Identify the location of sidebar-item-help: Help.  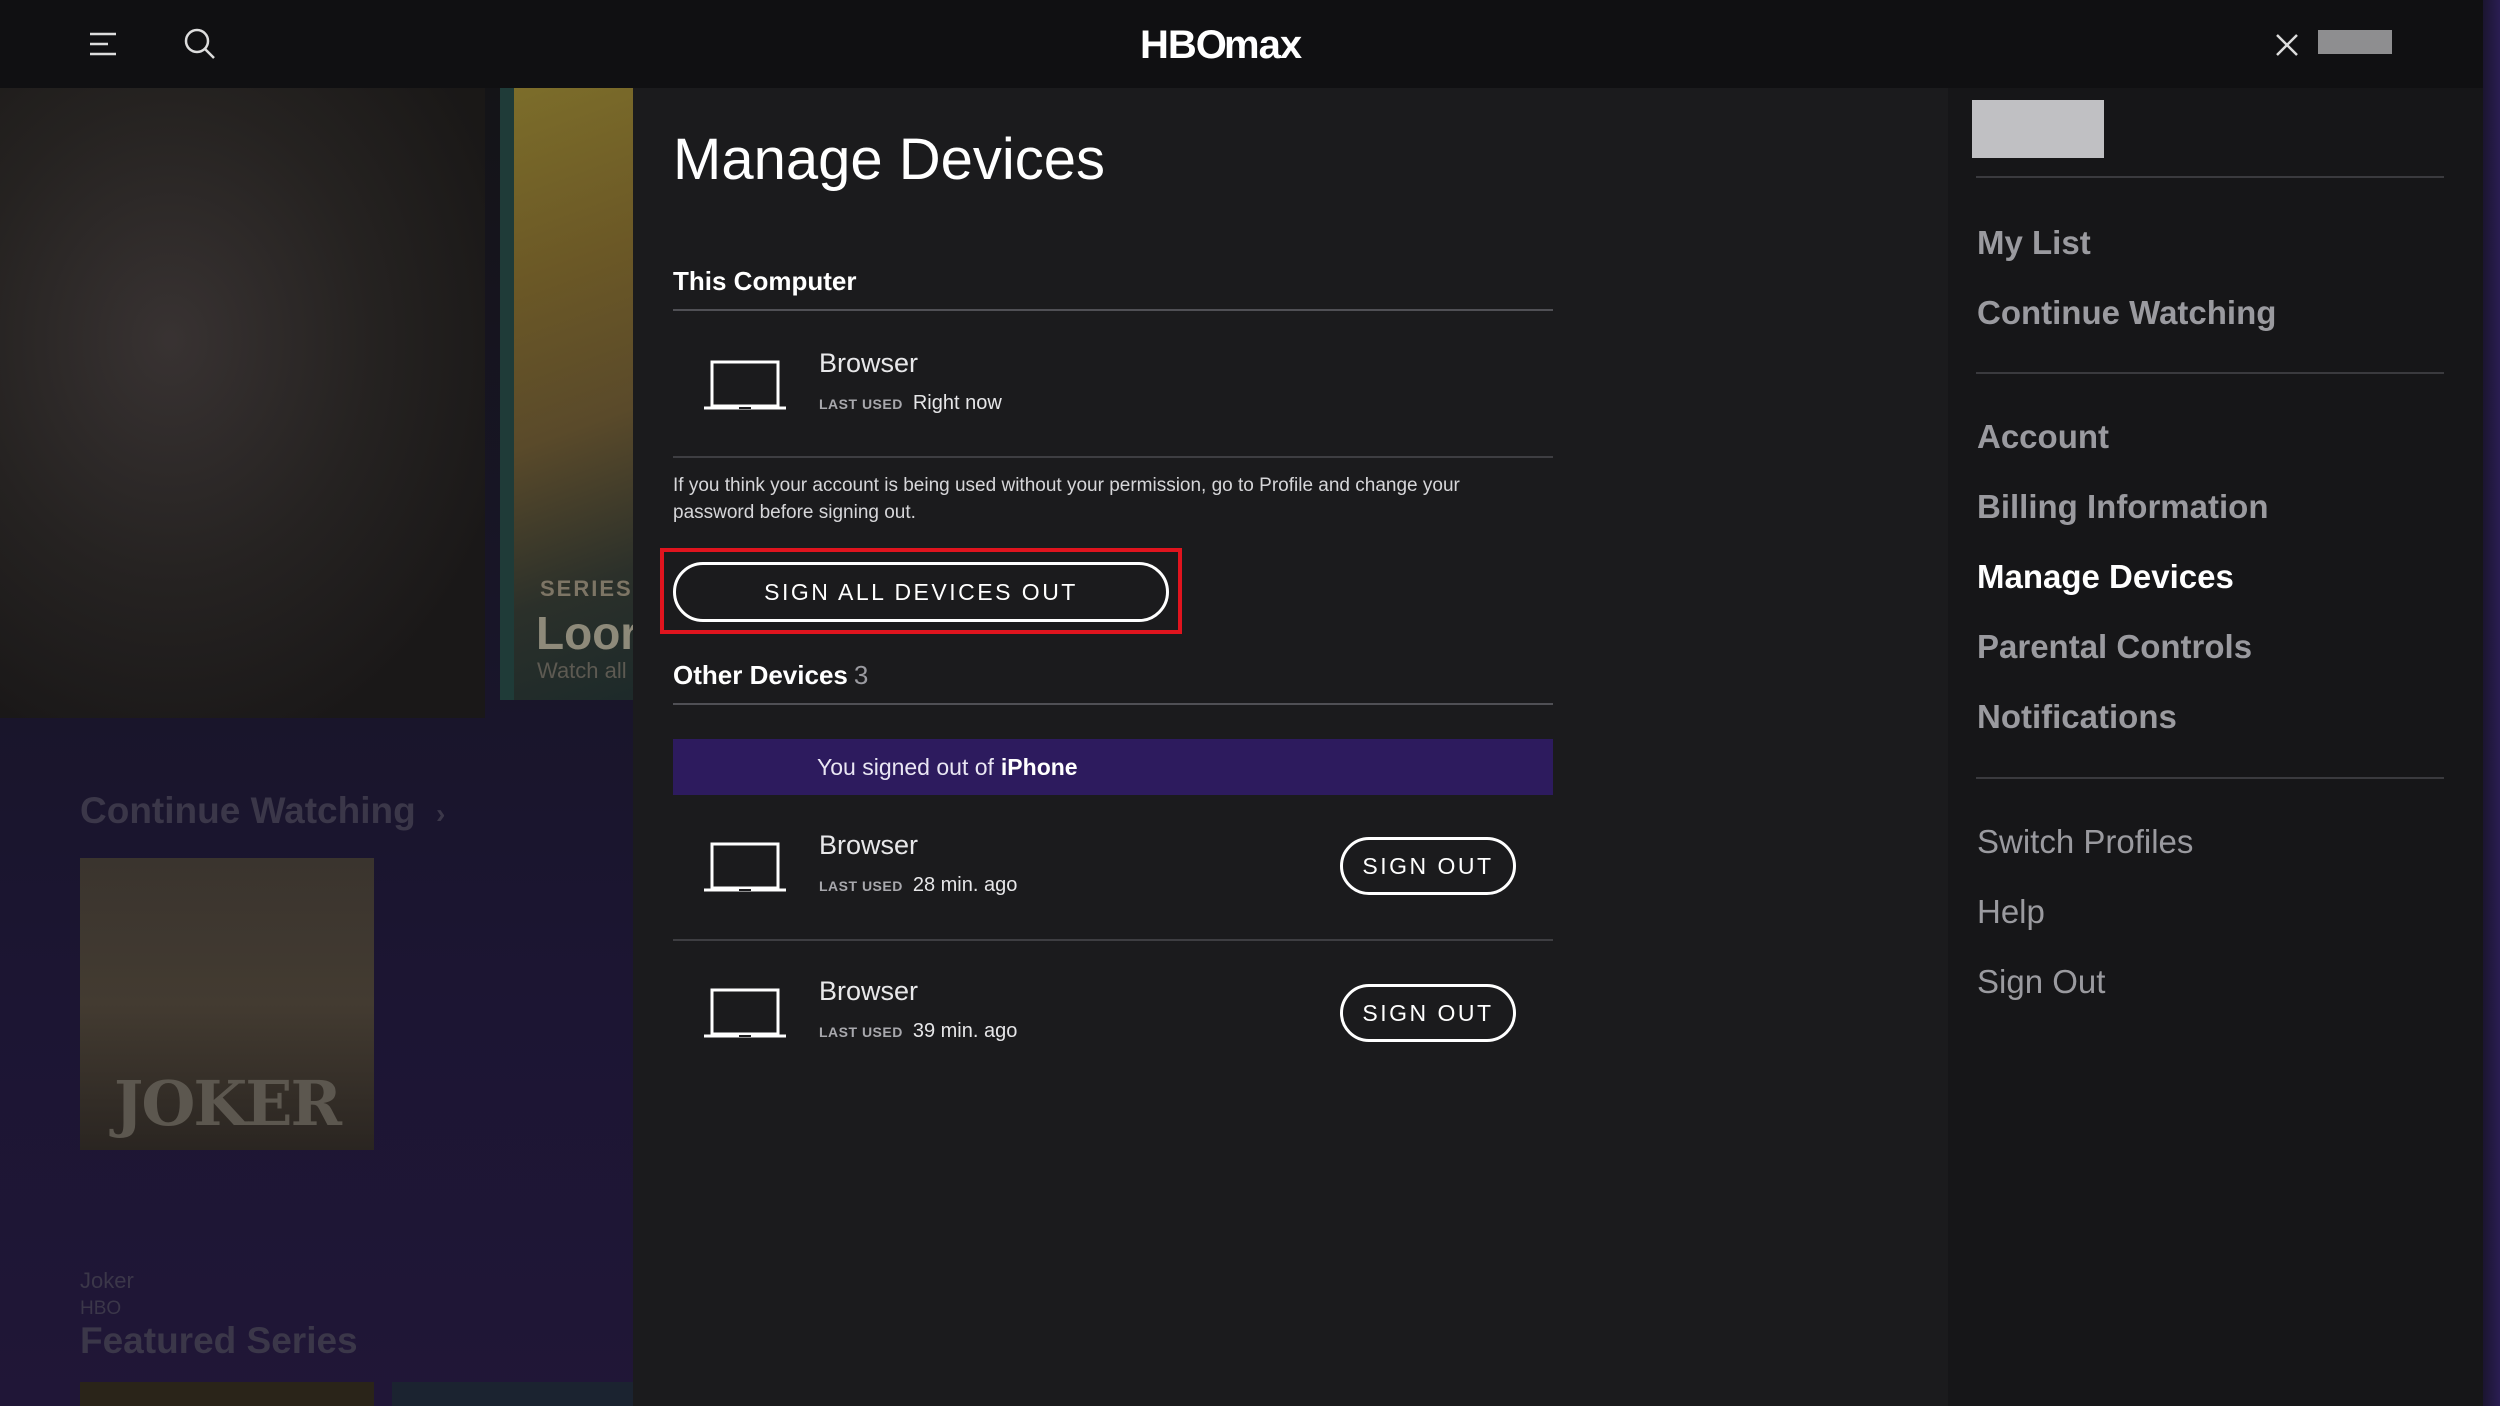
(2011, 912).